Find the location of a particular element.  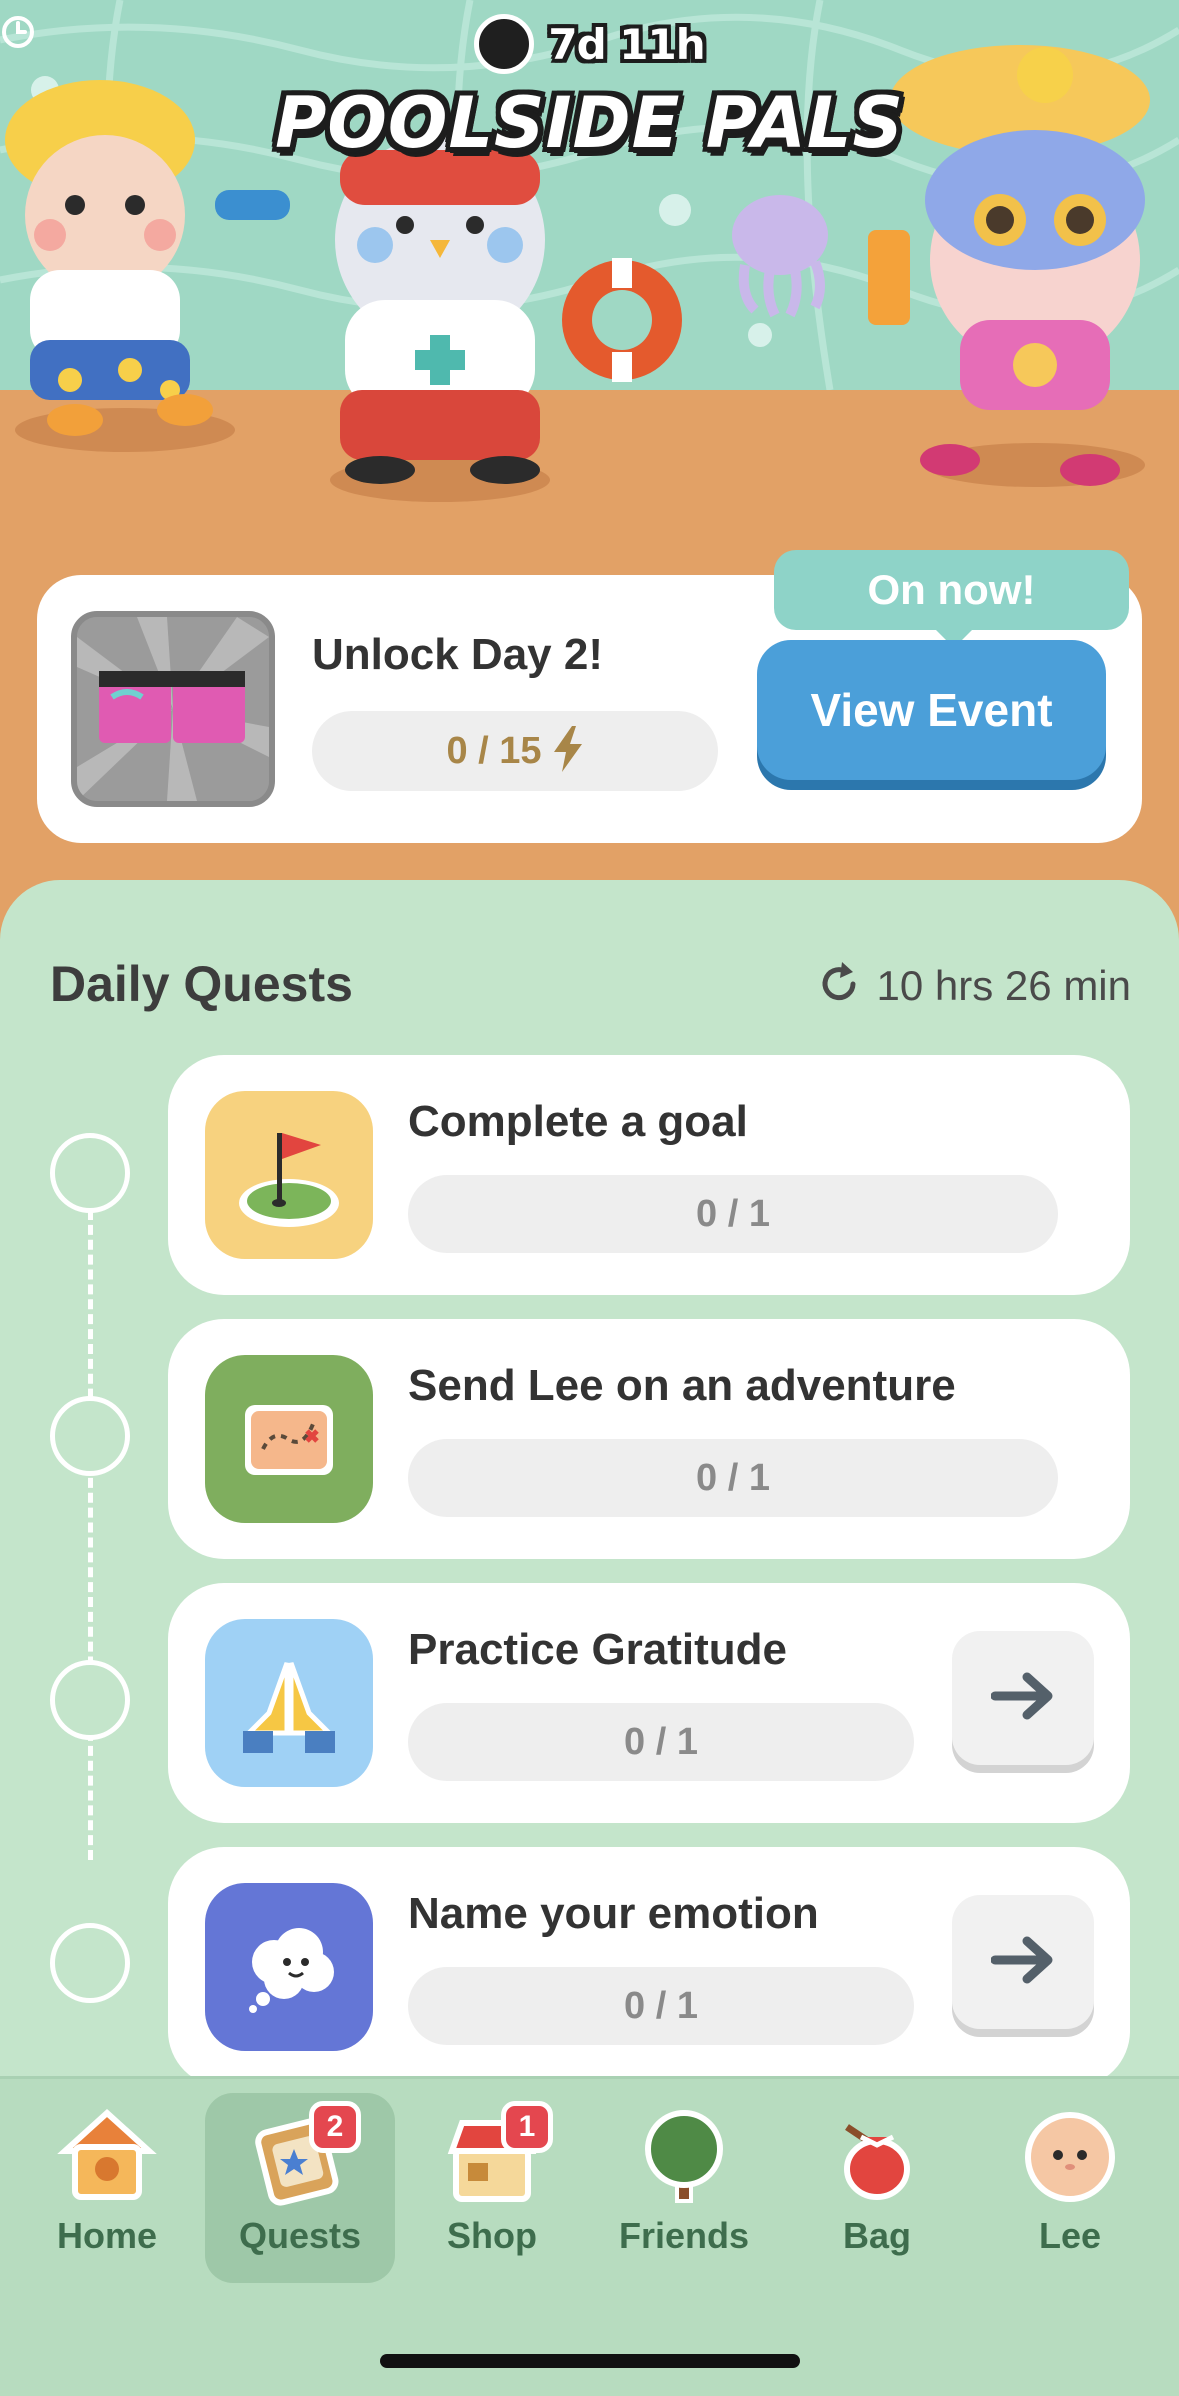

quests-badge: 2 is located at coordinates (335, 2127).